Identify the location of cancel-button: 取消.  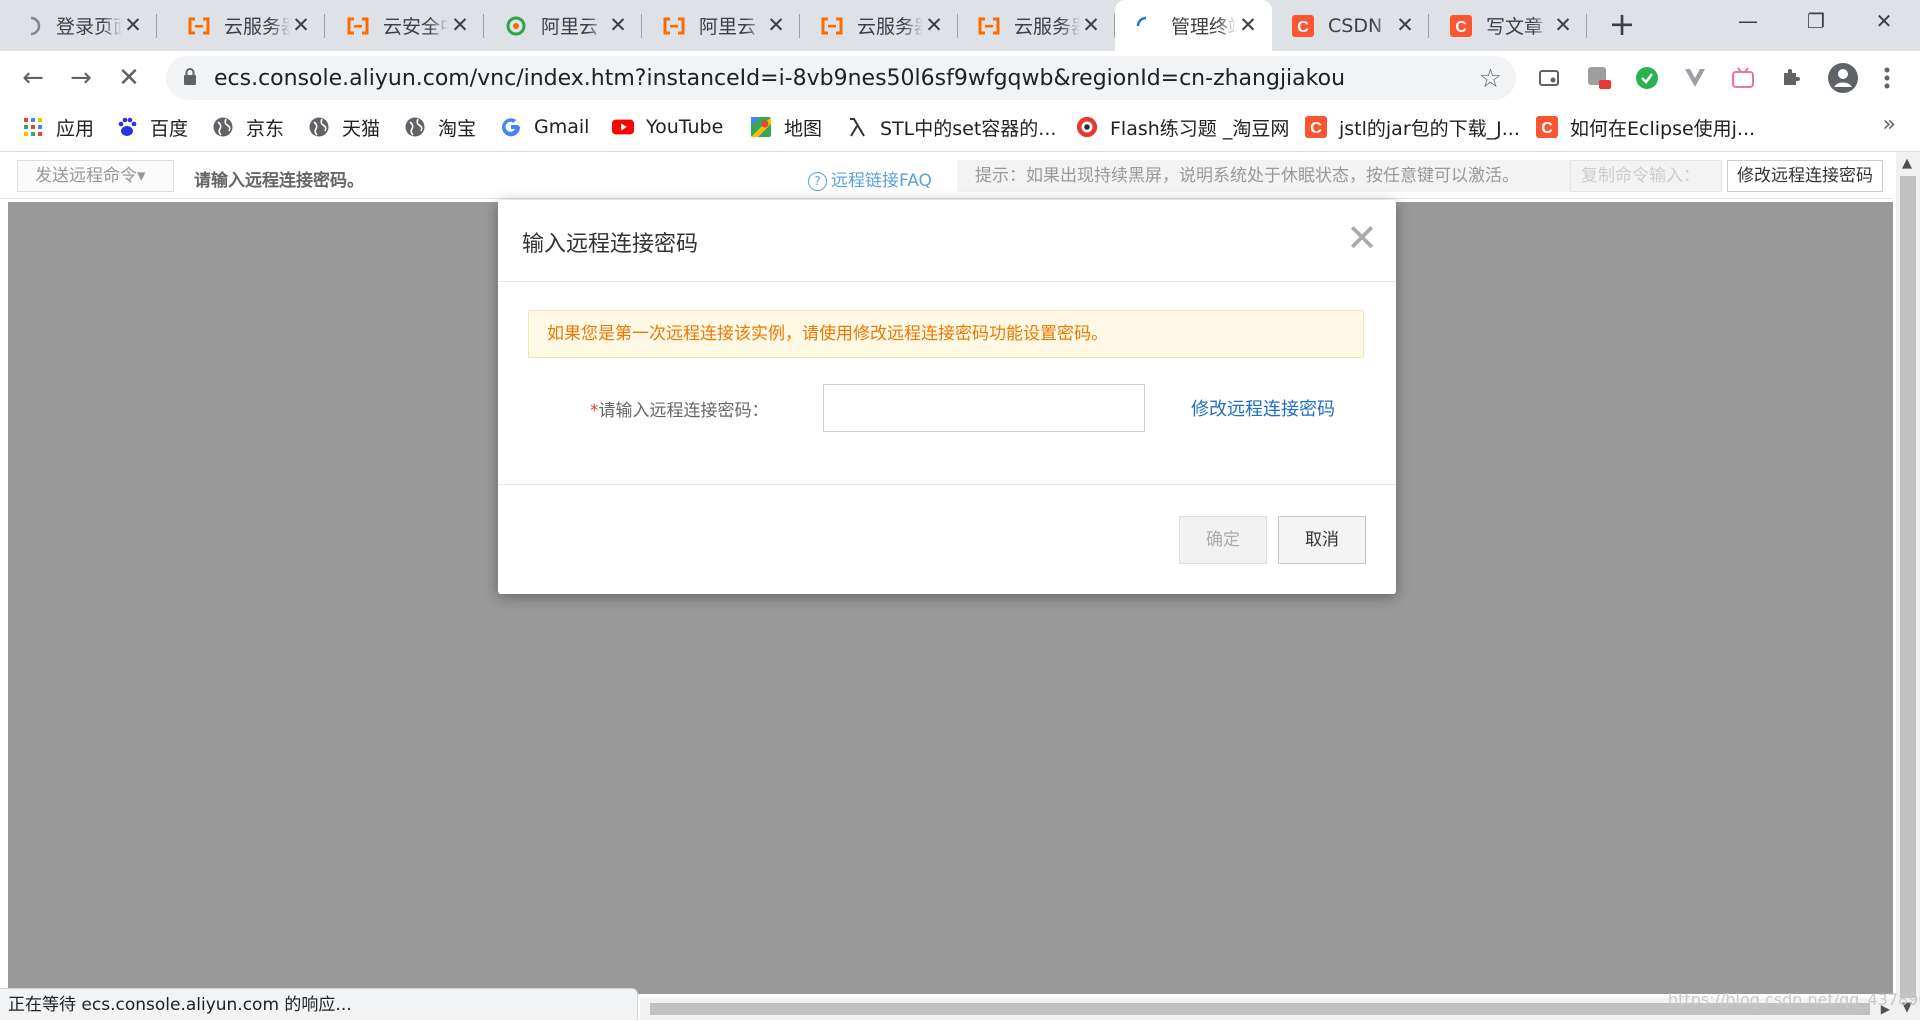
(1322, 540).